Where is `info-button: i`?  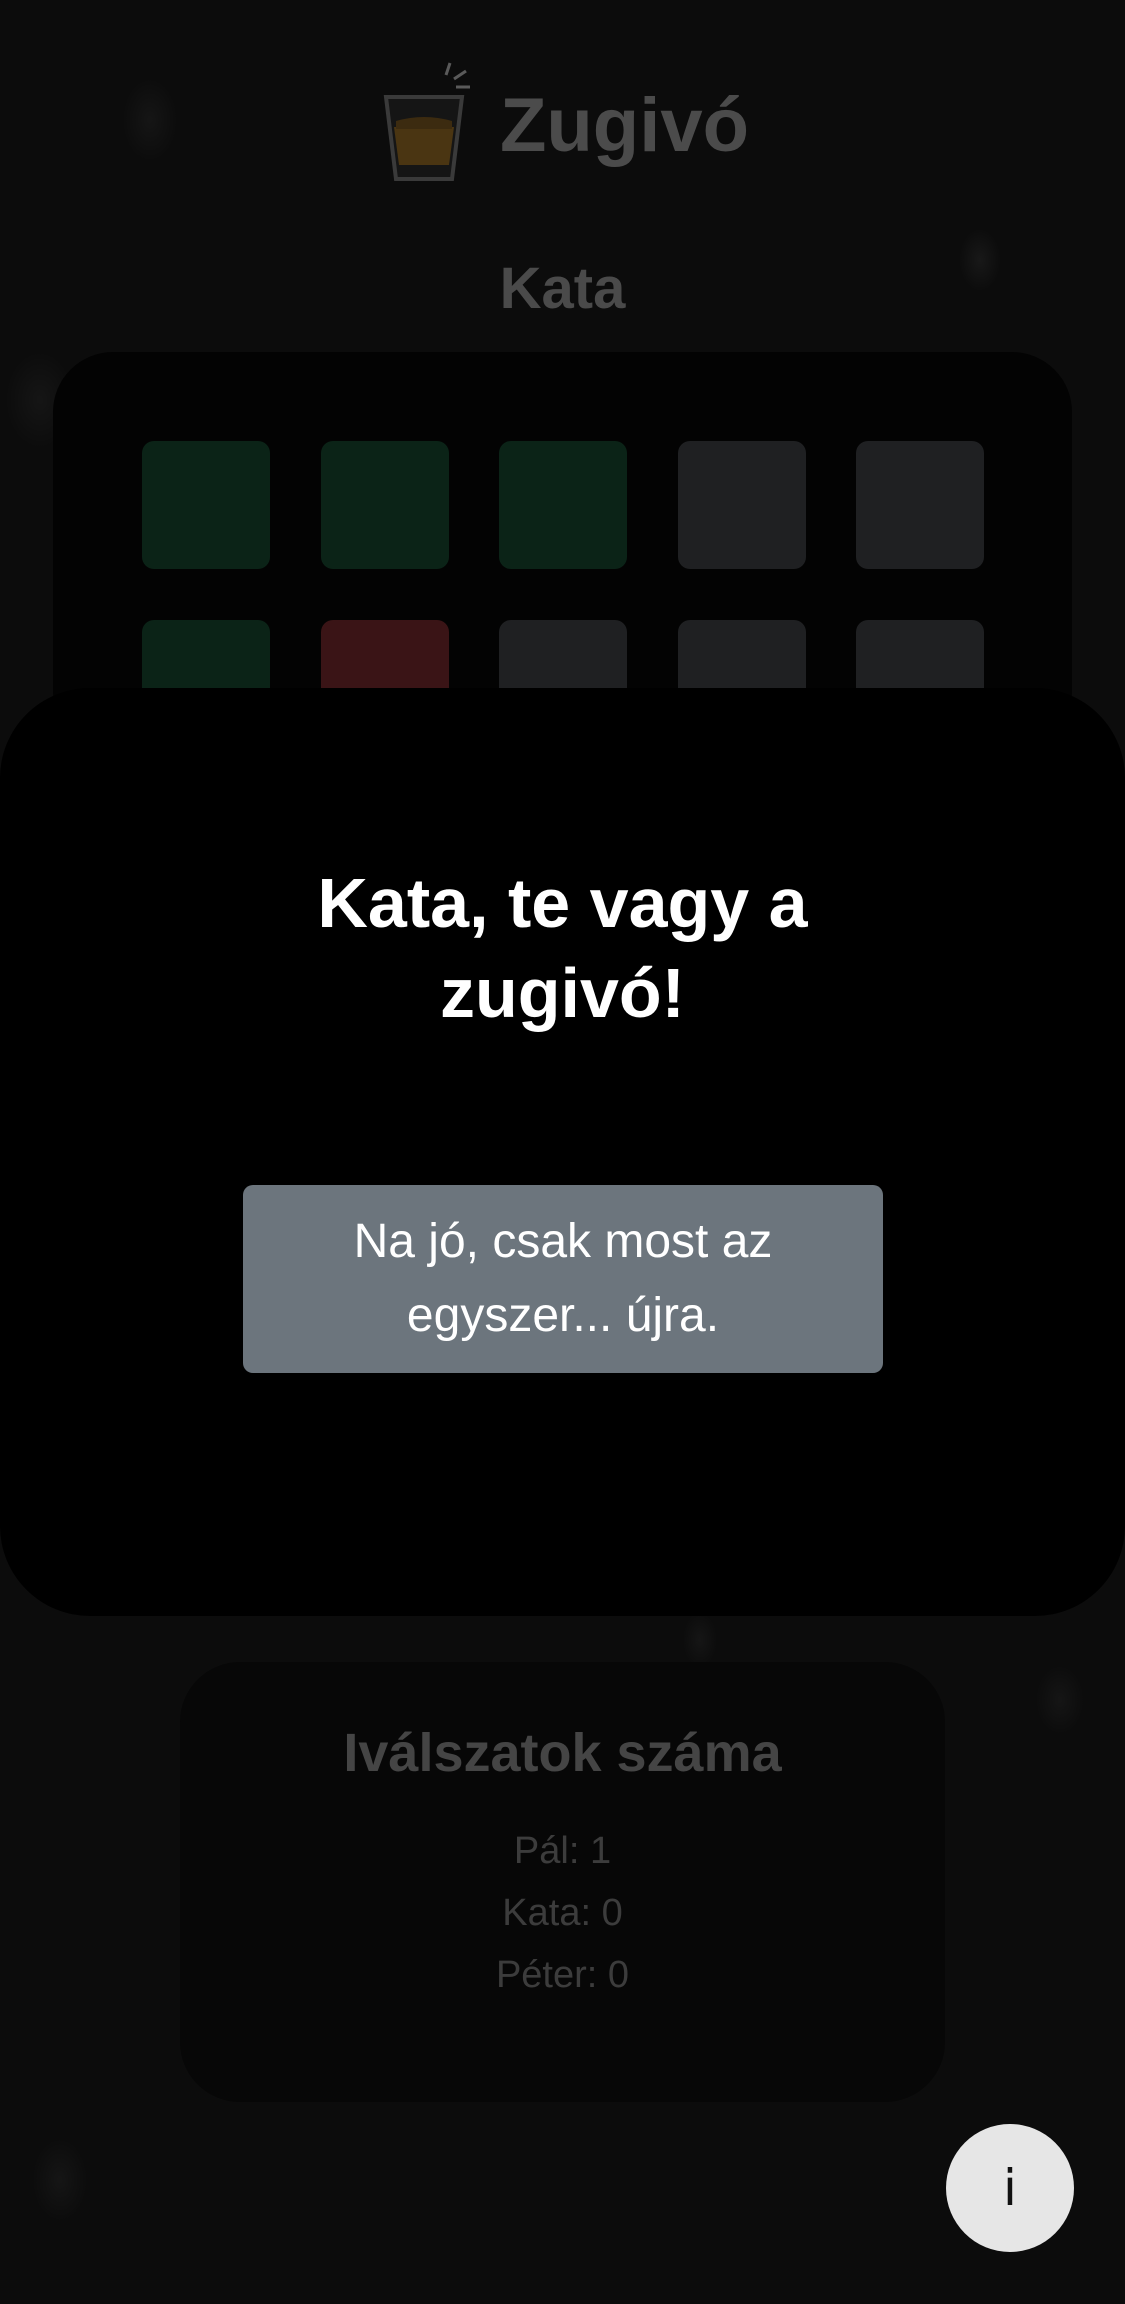 info-button: i is located at coordinates (1010, 2188).